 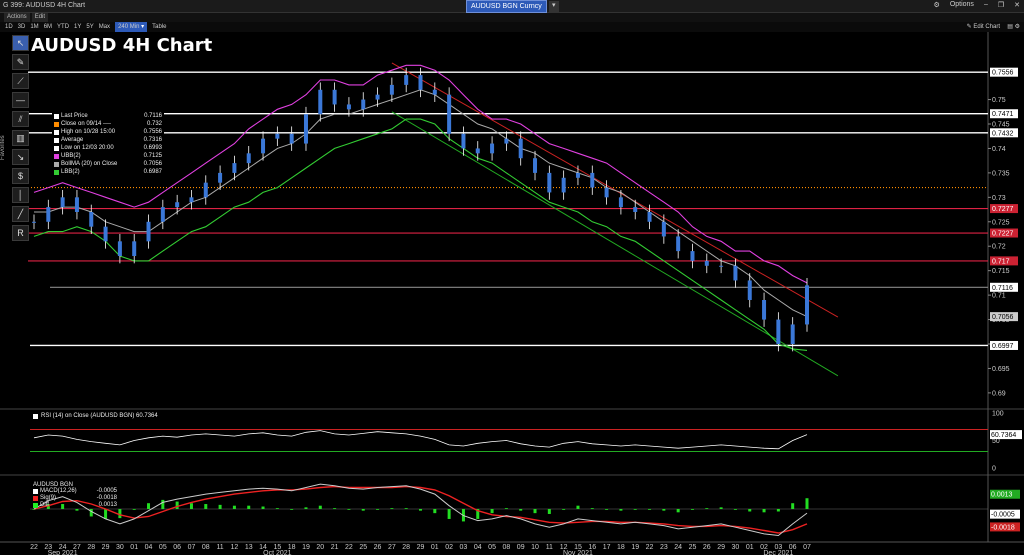 What do you see at coordinates (1017, 27) in the screenshot?
I see `settings-icon: ⚙` at bounding box center [1017, 27].